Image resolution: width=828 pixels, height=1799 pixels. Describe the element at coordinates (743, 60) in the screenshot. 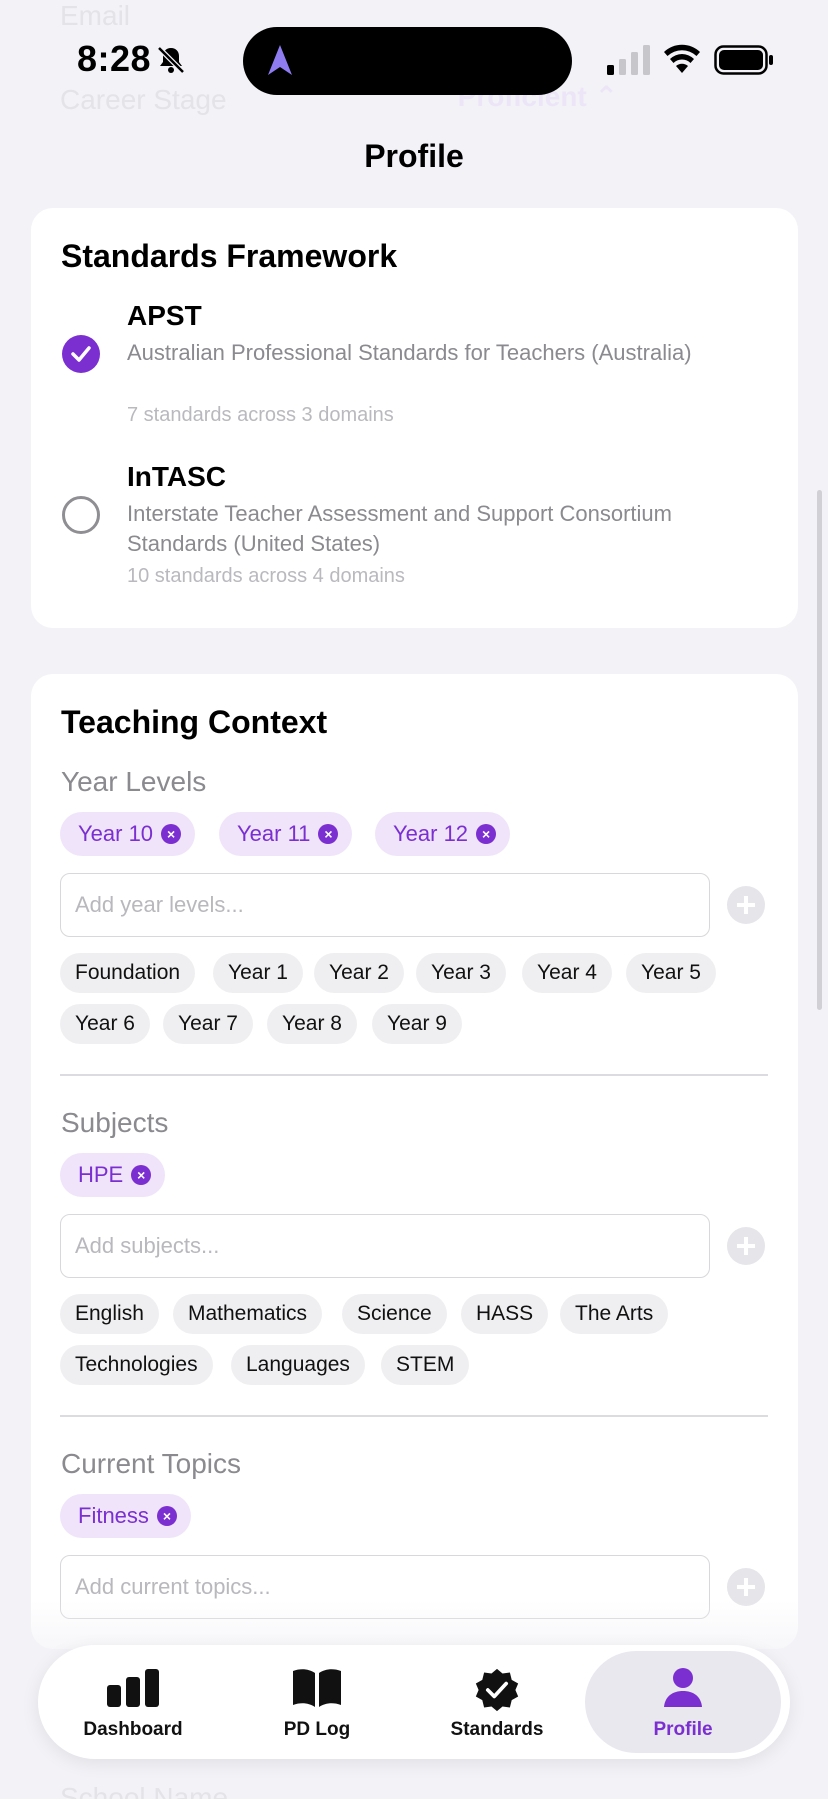

I see `battery-icon` at that location.